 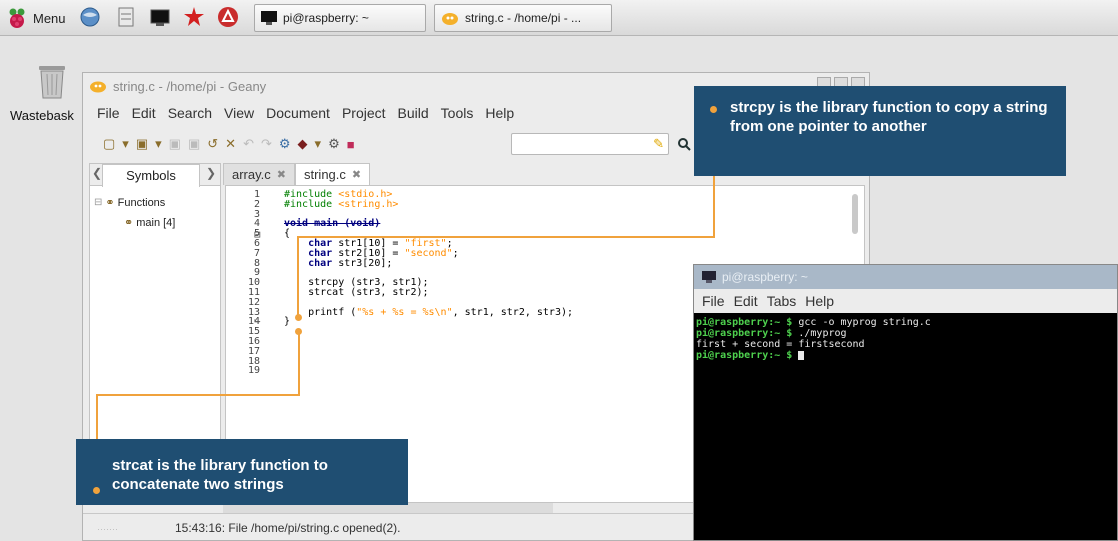 What do you see at coordinates (90, 17) in the screenshot?
I see `web-browser-icon` at bounding box center [90, 17].